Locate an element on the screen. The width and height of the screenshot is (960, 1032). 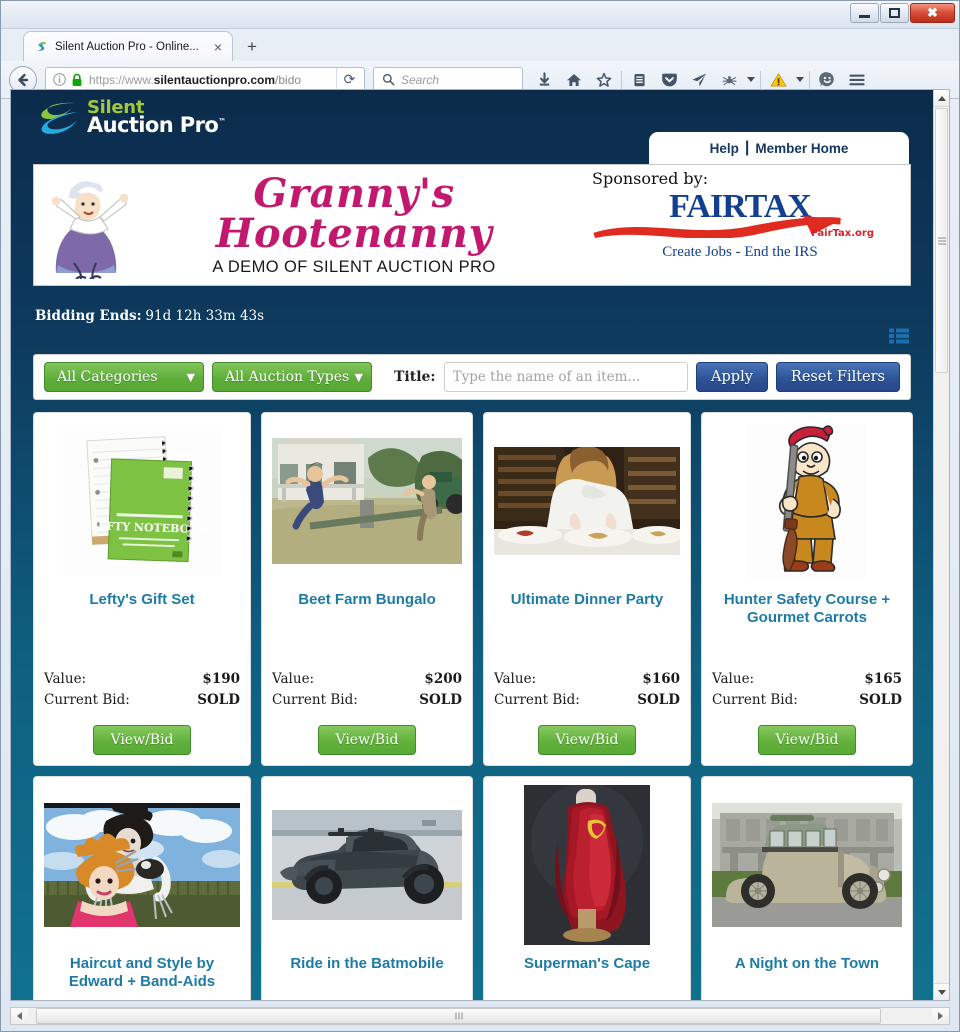
auction-item-card: Superman's Cape is located at coordinates (587, 888).